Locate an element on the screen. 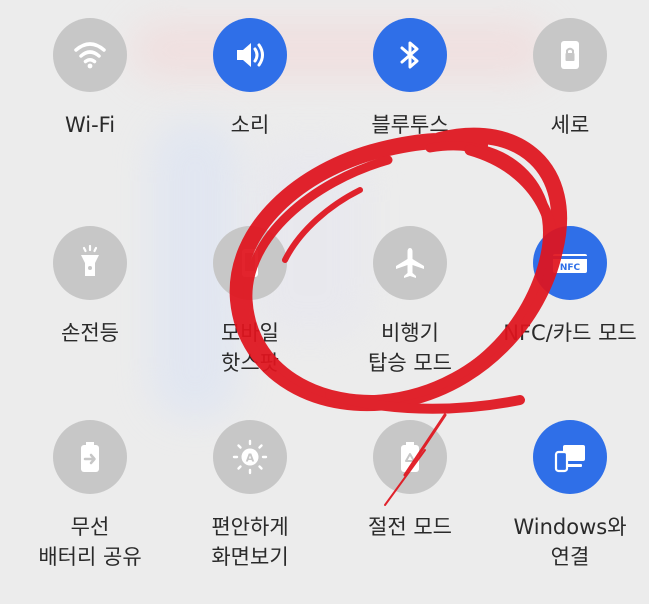 The height and width of the screenshot is (604, 649). tile-battery-share: 무선 배터리 공유 is located at coordinates (90, 496).